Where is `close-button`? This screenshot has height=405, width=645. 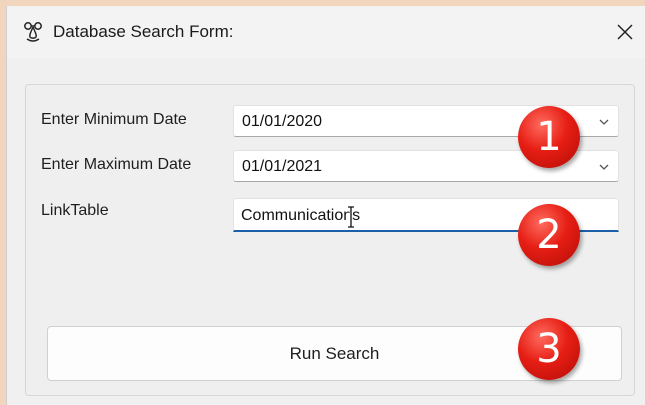
close-button is located at coordinates (625, 32).